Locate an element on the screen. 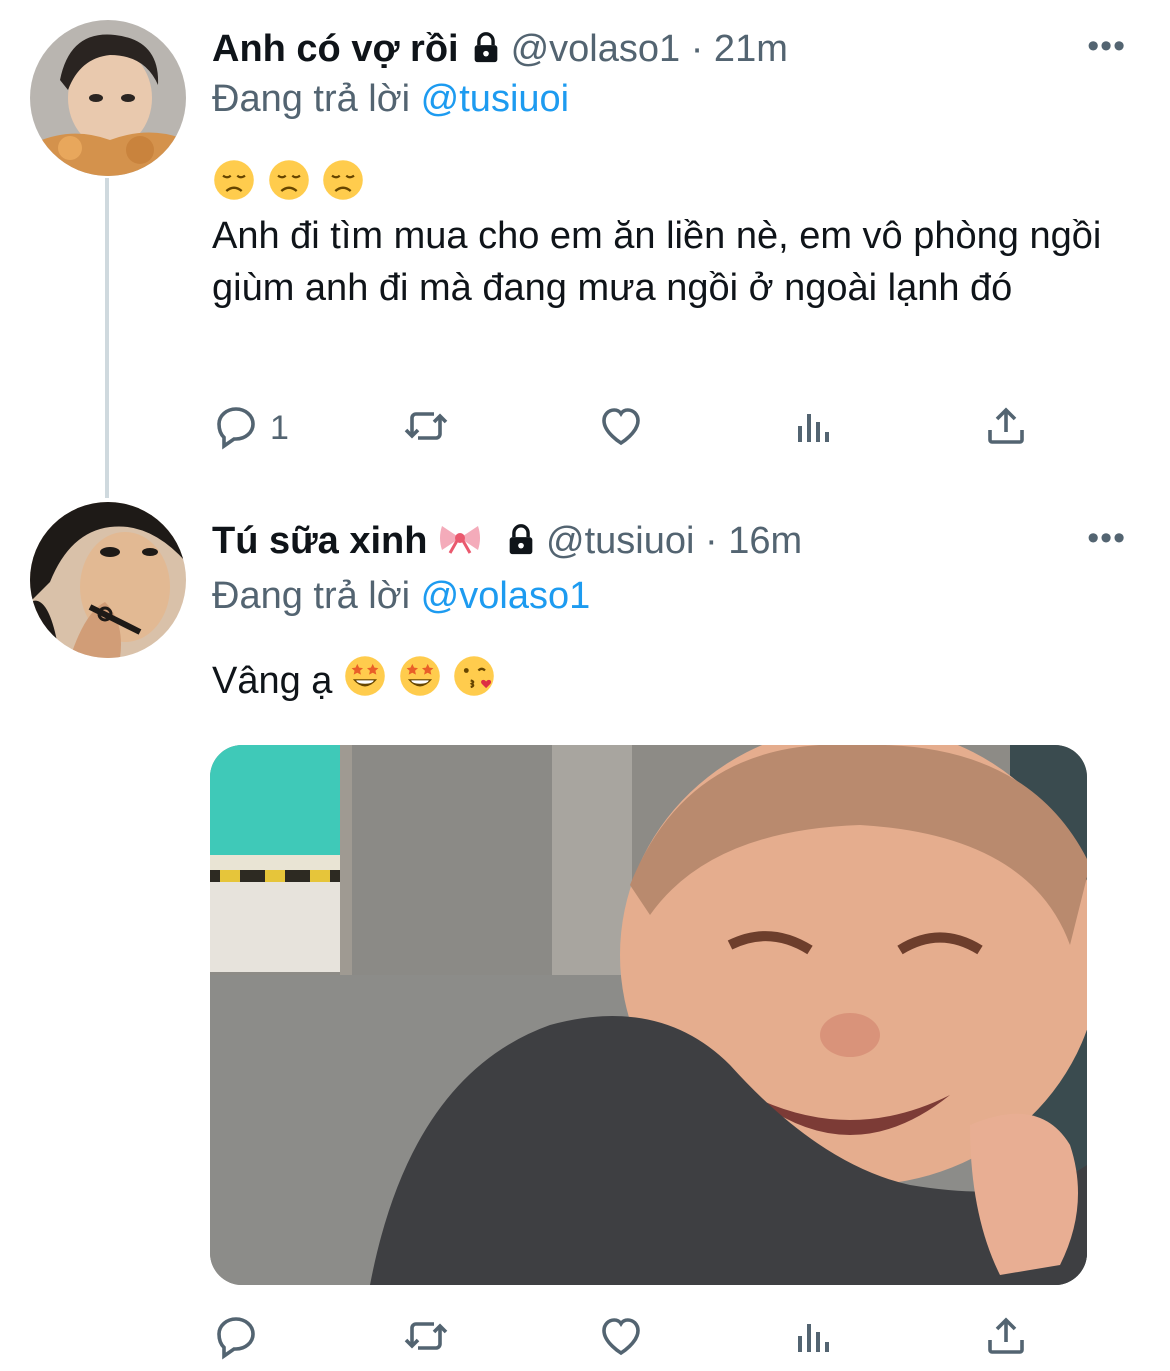 This screenshot has height=1371, width=1170. tweet-header: Anh có vợ rồi @volaso1 · 21m is located at coordinates (500, 51).